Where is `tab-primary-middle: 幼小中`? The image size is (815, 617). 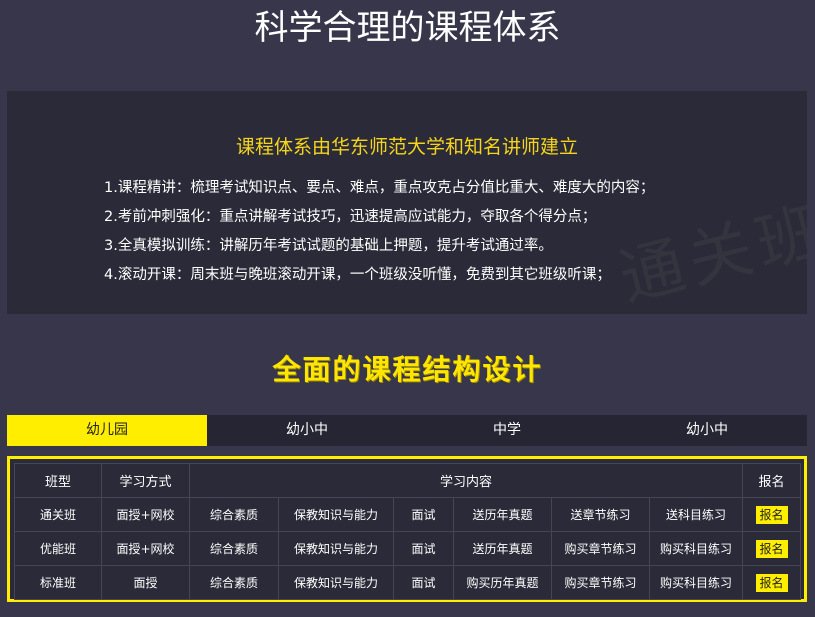
tab-primary-middle: 幼小中 is located at coordinates (307, 430).